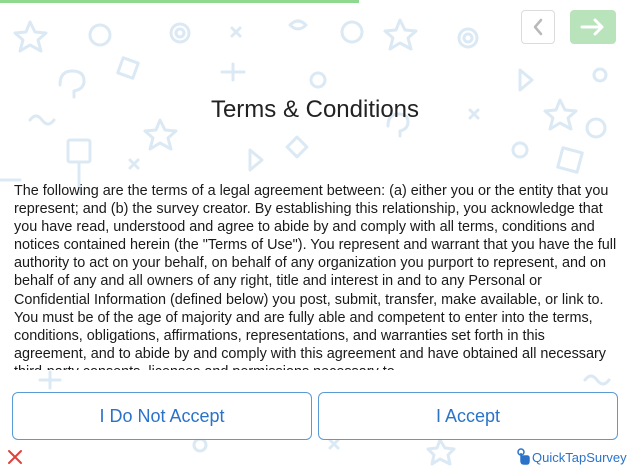 This screenshot has height=471, width=630. What do you see at coordinates (162, 416) in the screenshot?
I see `decline-button: I Do Not Accept` at bounding box center [162, 416].